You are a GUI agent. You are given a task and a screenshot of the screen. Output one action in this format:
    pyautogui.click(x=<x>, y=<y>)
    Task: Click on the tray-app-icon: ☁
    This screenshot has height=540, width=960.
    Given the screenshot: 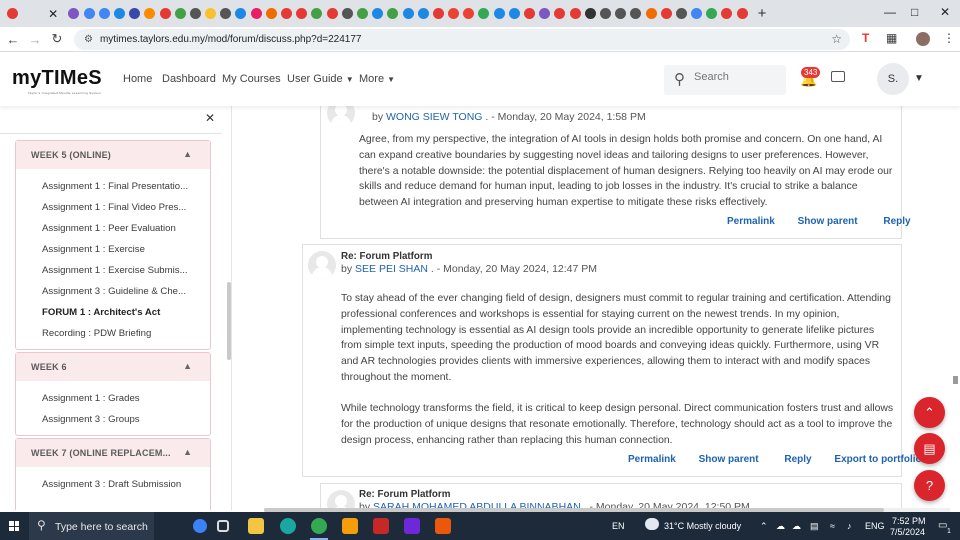 What is the action you would take?
    pyautogui.click(x=780, y=526)
    